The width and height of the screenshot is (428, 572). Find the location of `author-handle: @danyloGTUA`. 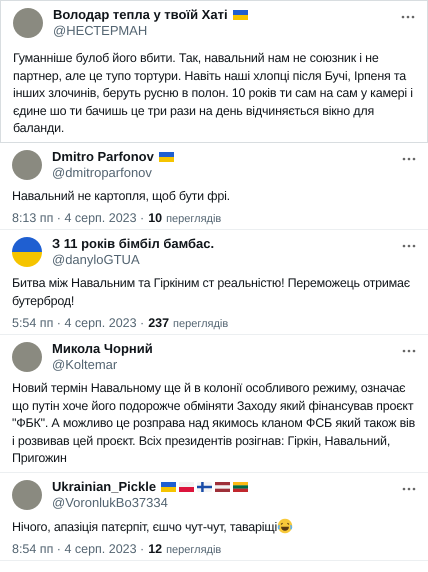

author-handle: @danyloGTUA is located at coordinates (222, 260).